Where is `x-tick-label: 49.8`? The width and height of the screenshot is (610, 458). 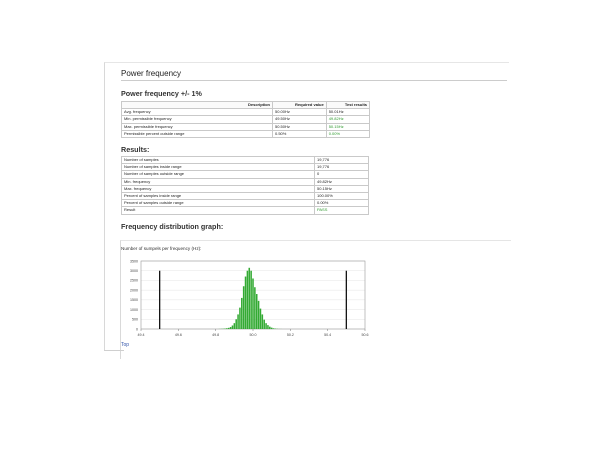 x-tick-label: 49.8 is located at coordinates (215, 335).